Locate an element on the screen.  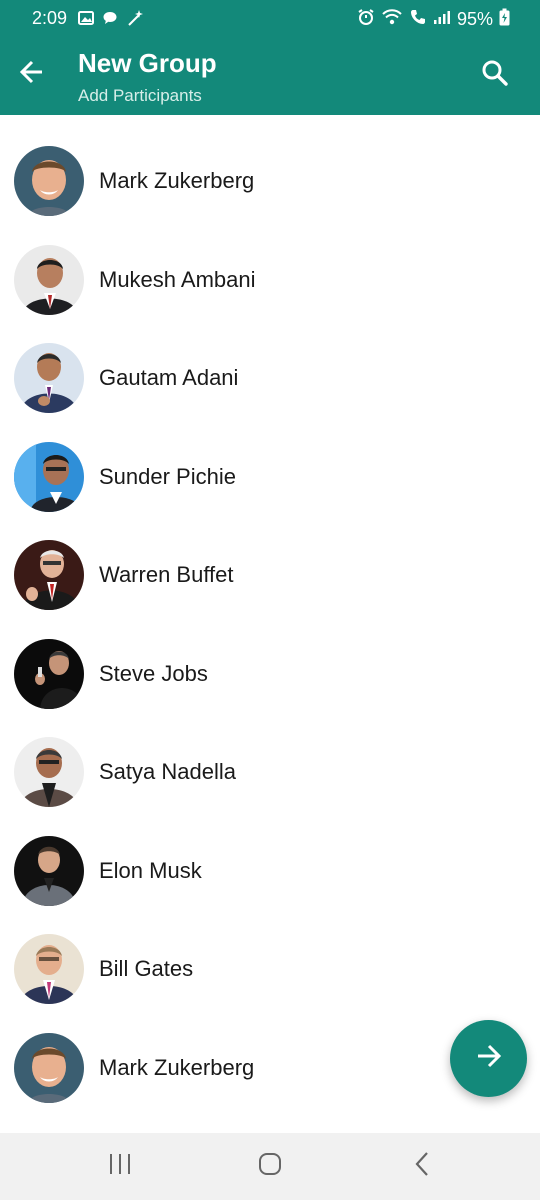
call-icon is located at coordinates (418, 19).